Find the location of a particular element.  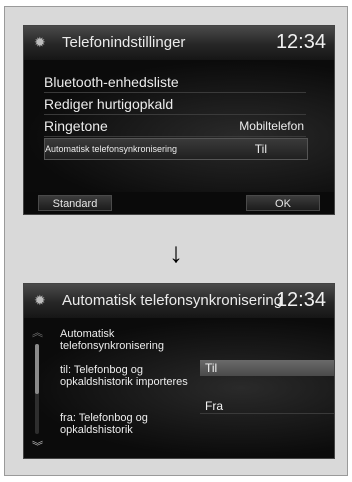

menu-item-label: Automatisk telefonsynkronisering is located at coordinates (111, 149).